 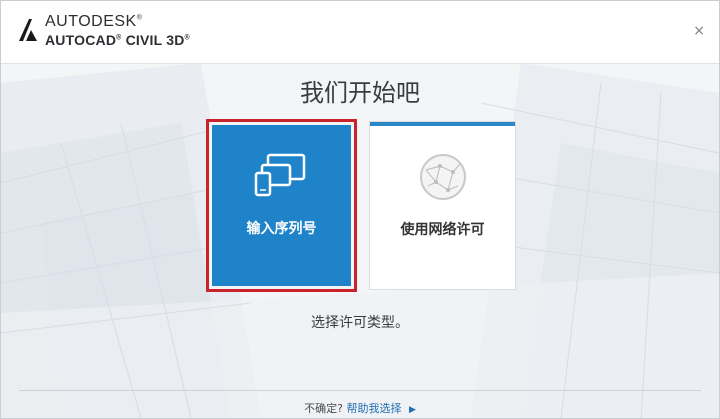 I want to click on enter-serial-number-card: 输入序列号, so click(x=281, y=205).